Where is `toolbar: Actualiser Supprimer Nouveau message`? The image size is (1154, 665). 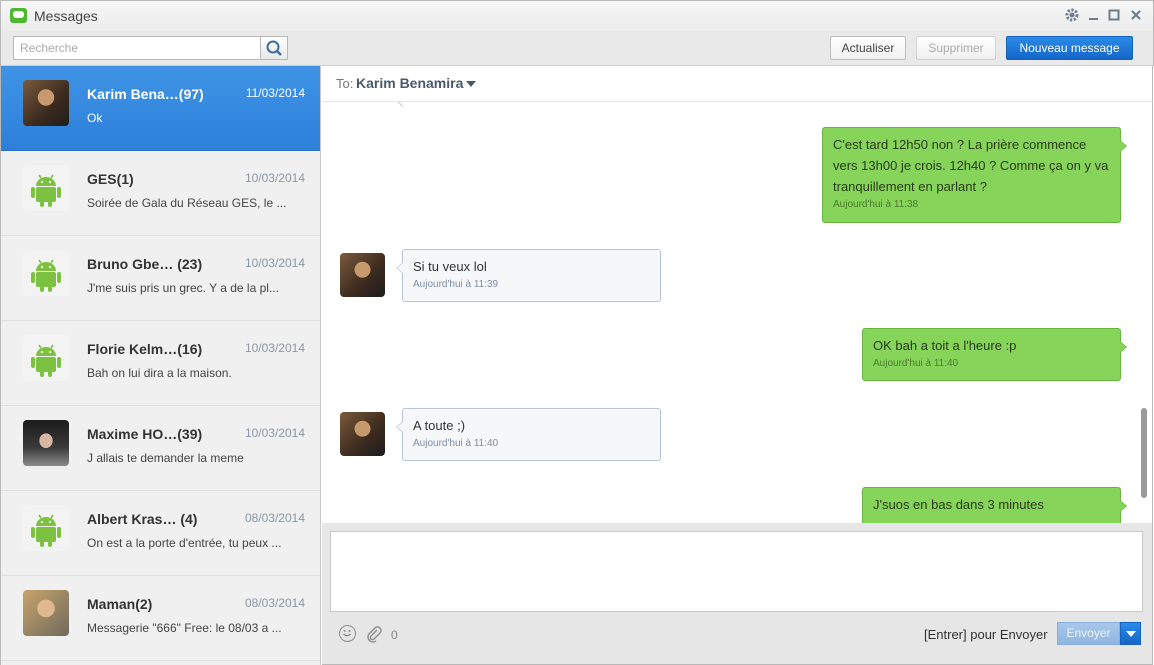
toolbar: Actualiser Supprimer Nouveau message is located at coordinates (577, 48).